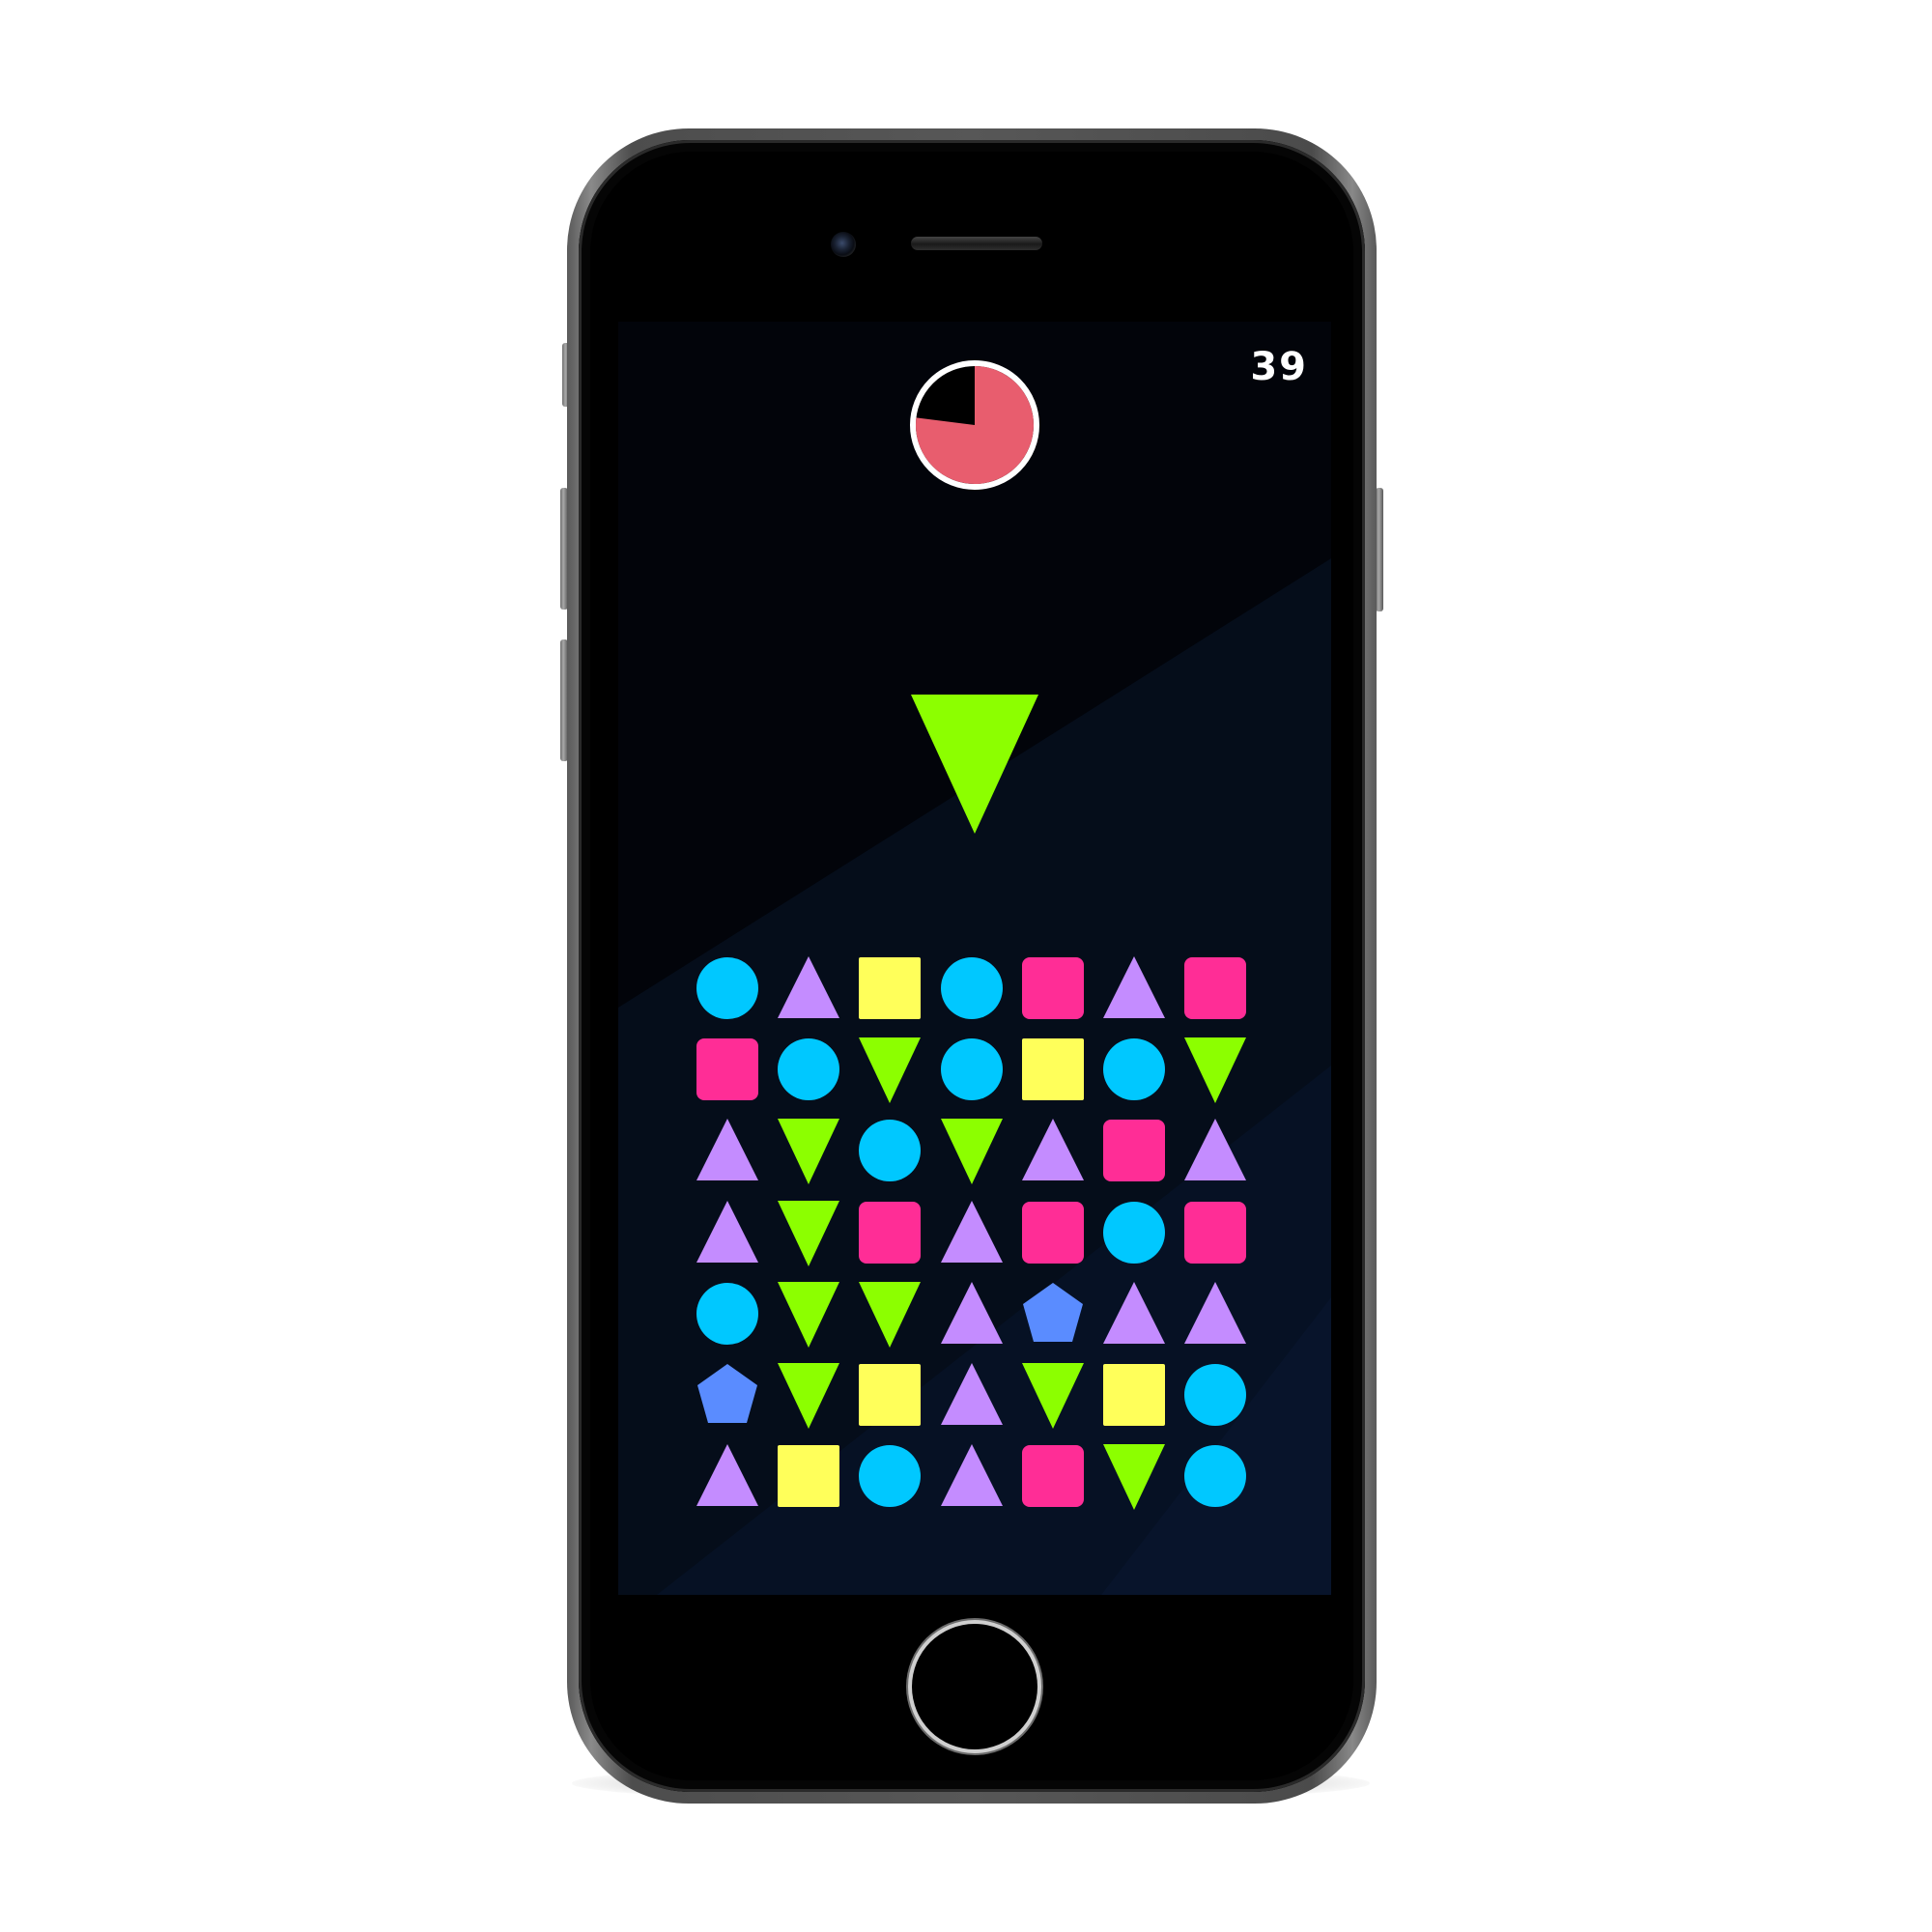 This screenshot has height=1932, width=1932. Describe the element at coordinates (1379, 549) in the screenshot. I see `power-button` at that location.